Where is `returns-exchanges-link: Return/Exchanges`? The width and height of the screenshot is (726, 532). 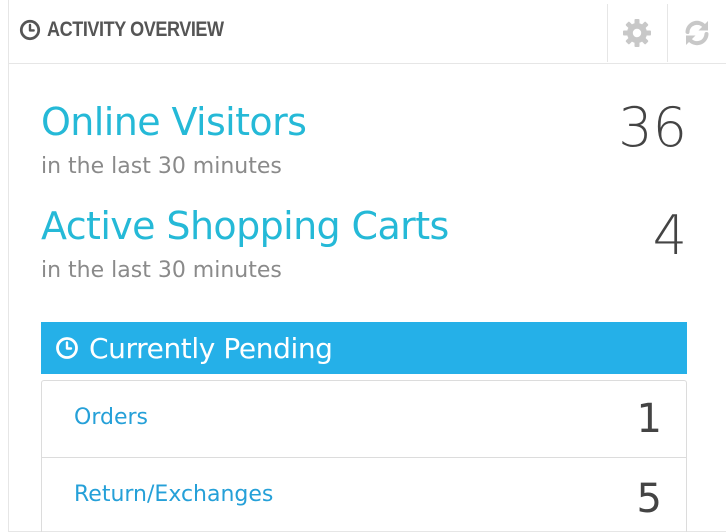 returns-exchanges-link: Return/Exchanges is located at coordinates (173, 494).